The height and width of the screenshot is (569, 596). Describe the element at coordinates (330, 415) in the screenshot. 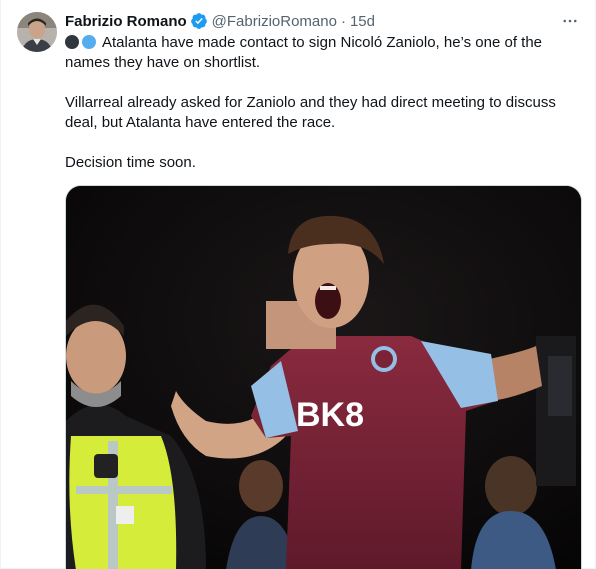

I see `shirt-sponsor-text: BK8` at that location.